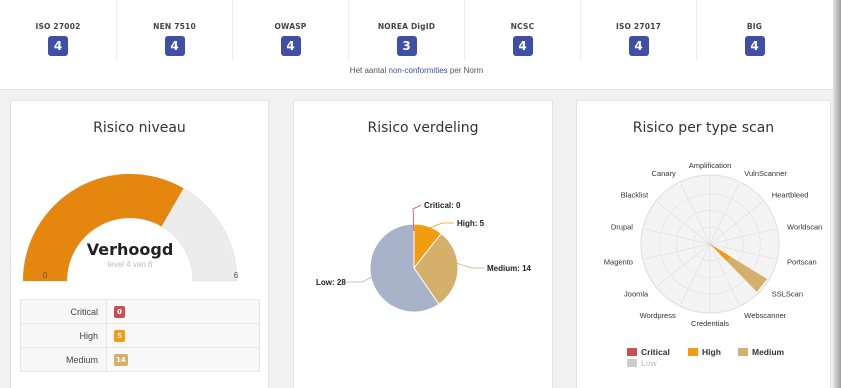  I want to click on legend-swatch-high, so click(693, 352).